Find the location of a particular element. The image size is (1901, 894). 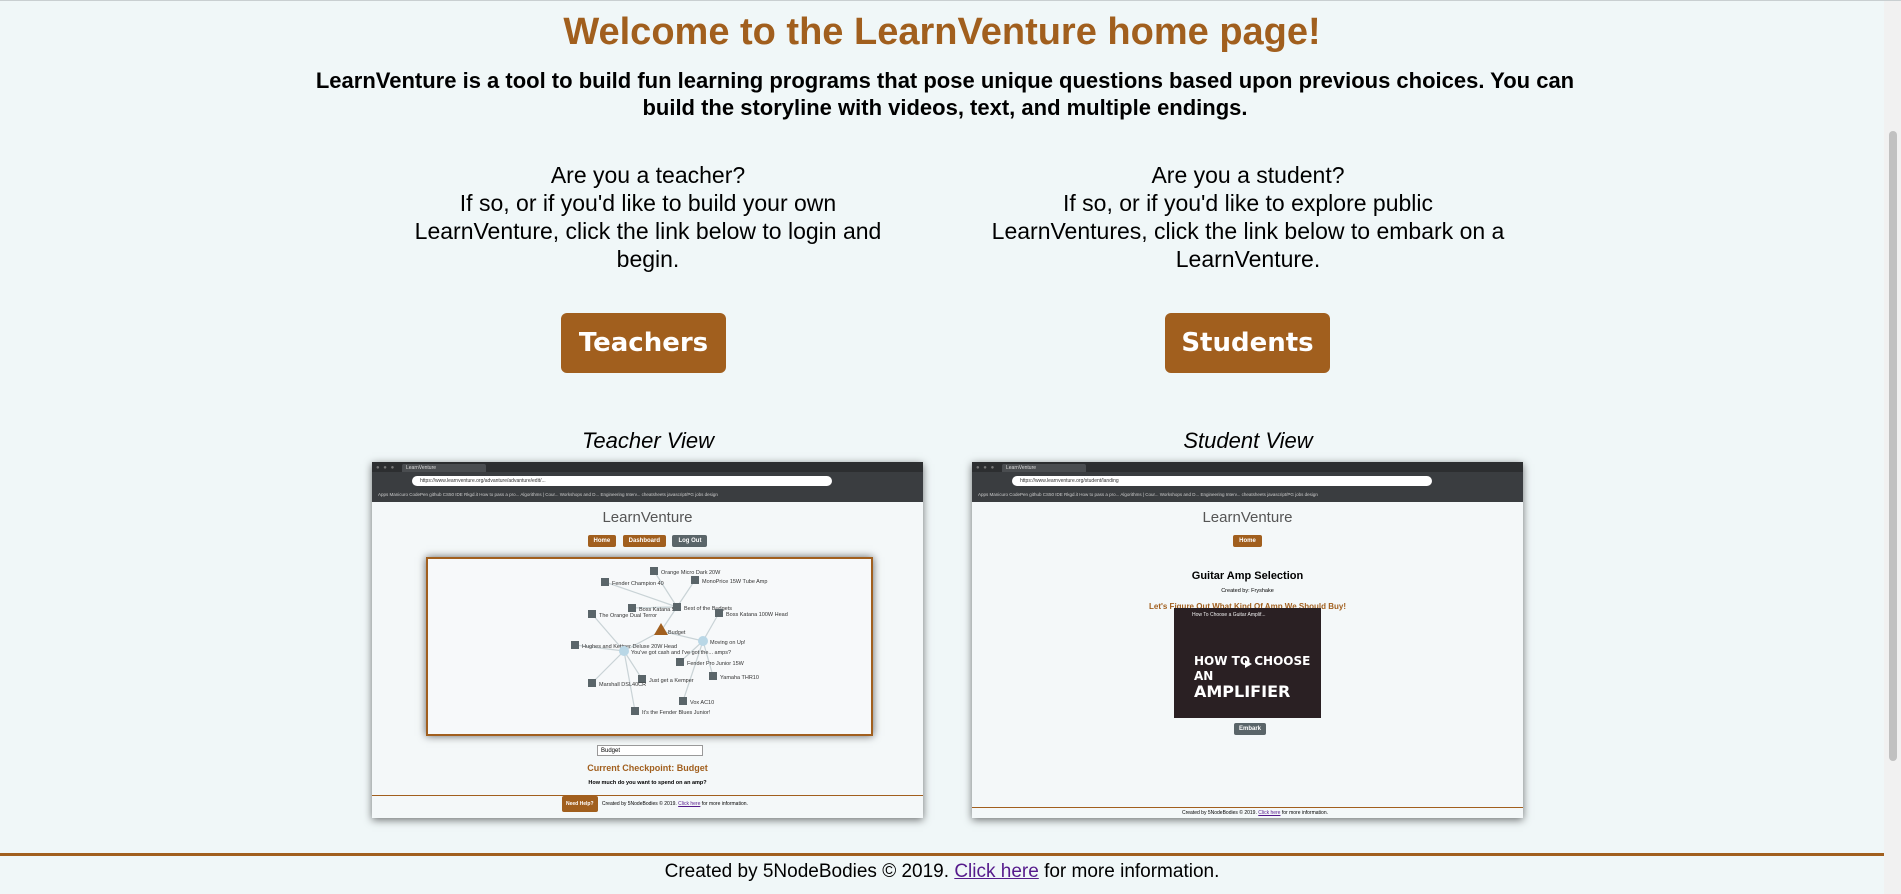

graph-node-start is located at coordinates (661, 629).